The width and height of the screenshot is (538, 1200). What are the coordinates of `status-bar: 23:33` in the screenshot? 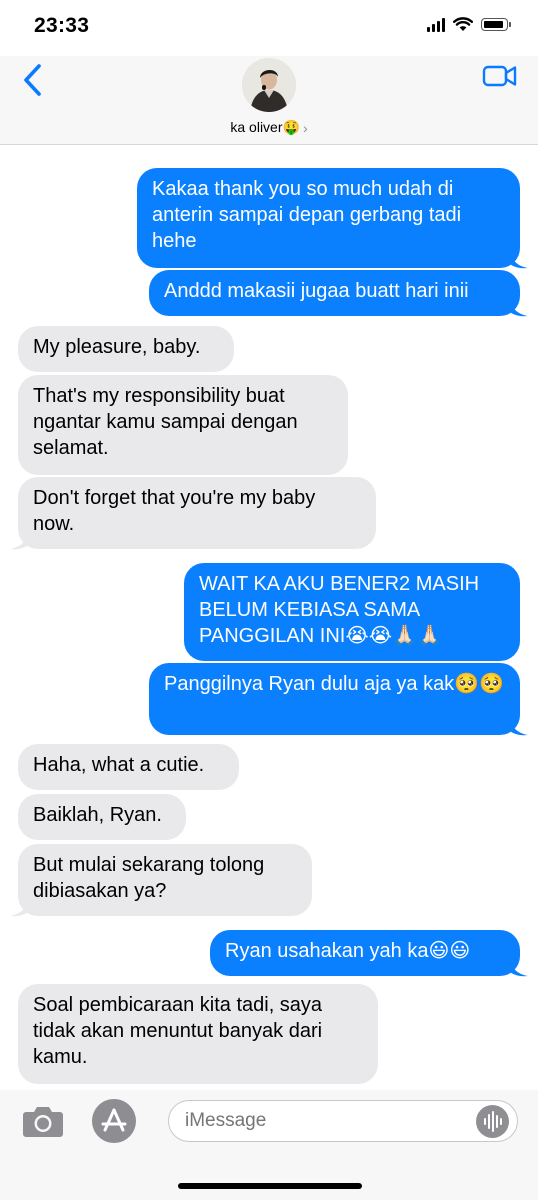 It's located at (269, 28).